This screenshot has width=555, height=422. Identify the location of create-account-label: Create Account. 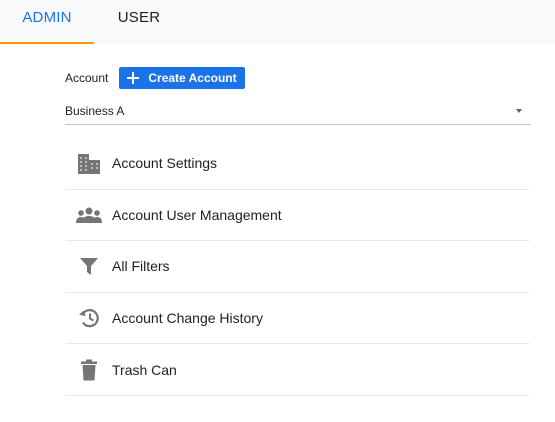
(192, 78).